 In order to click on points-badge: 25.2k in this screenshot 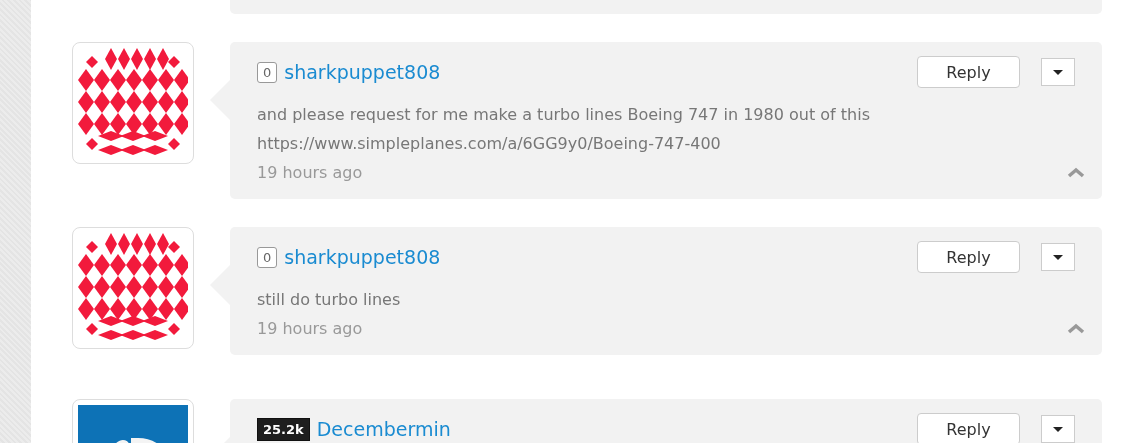, I will do `click(283, 429)`.